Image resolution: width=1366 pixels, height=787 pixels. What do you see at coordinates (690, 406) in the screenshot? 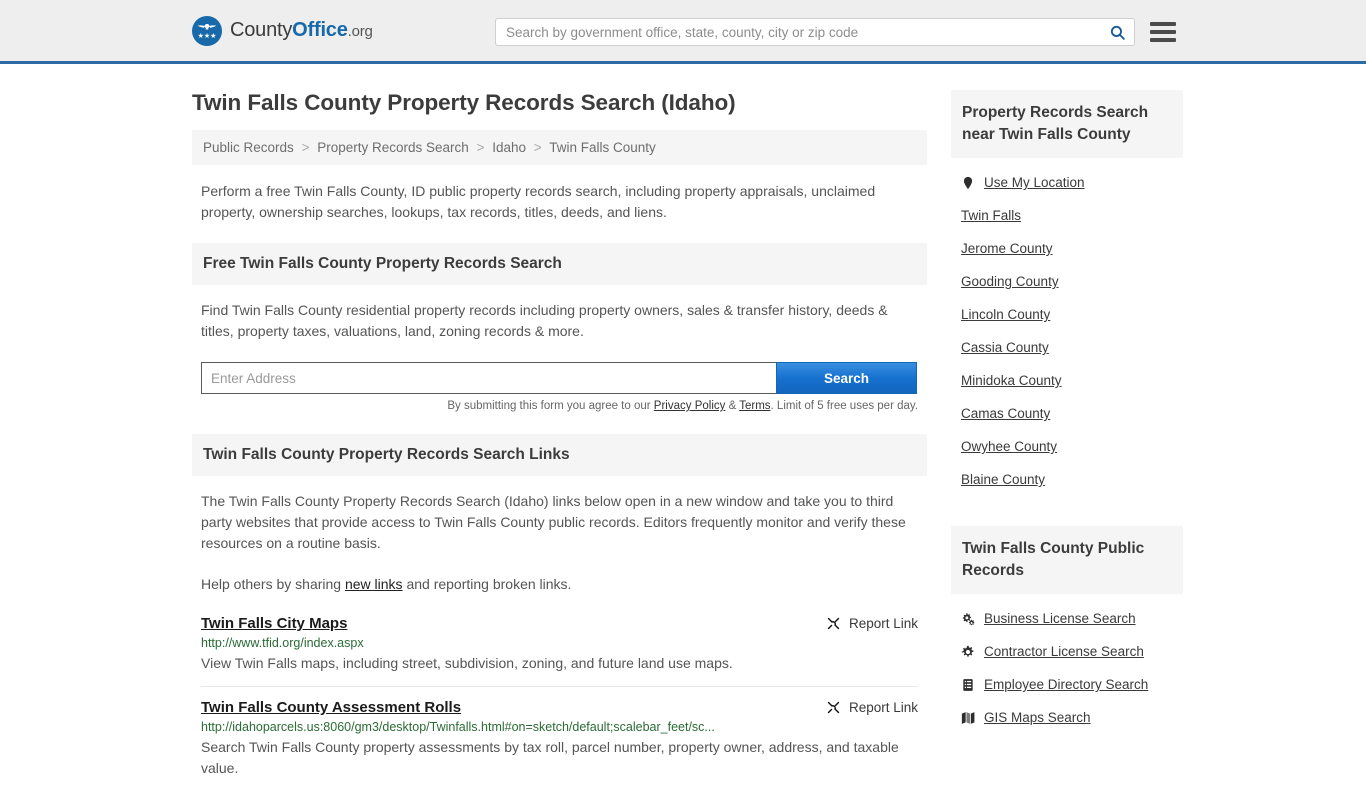
I see `privacy-policy-link: Privacy Policy` at bounding box center [690, 406].